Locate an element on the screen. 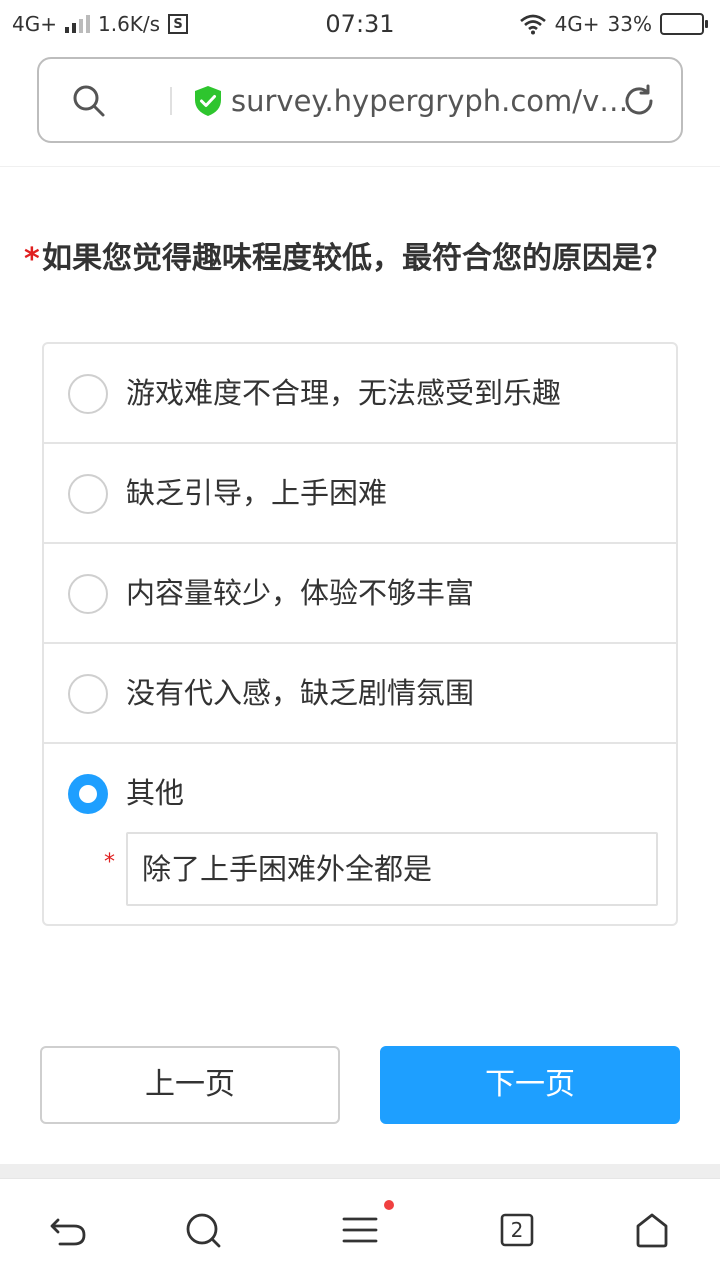 The height and width of the screenshot is (1280, 720). option-label: 其他 is located at coordinates (155, 793).